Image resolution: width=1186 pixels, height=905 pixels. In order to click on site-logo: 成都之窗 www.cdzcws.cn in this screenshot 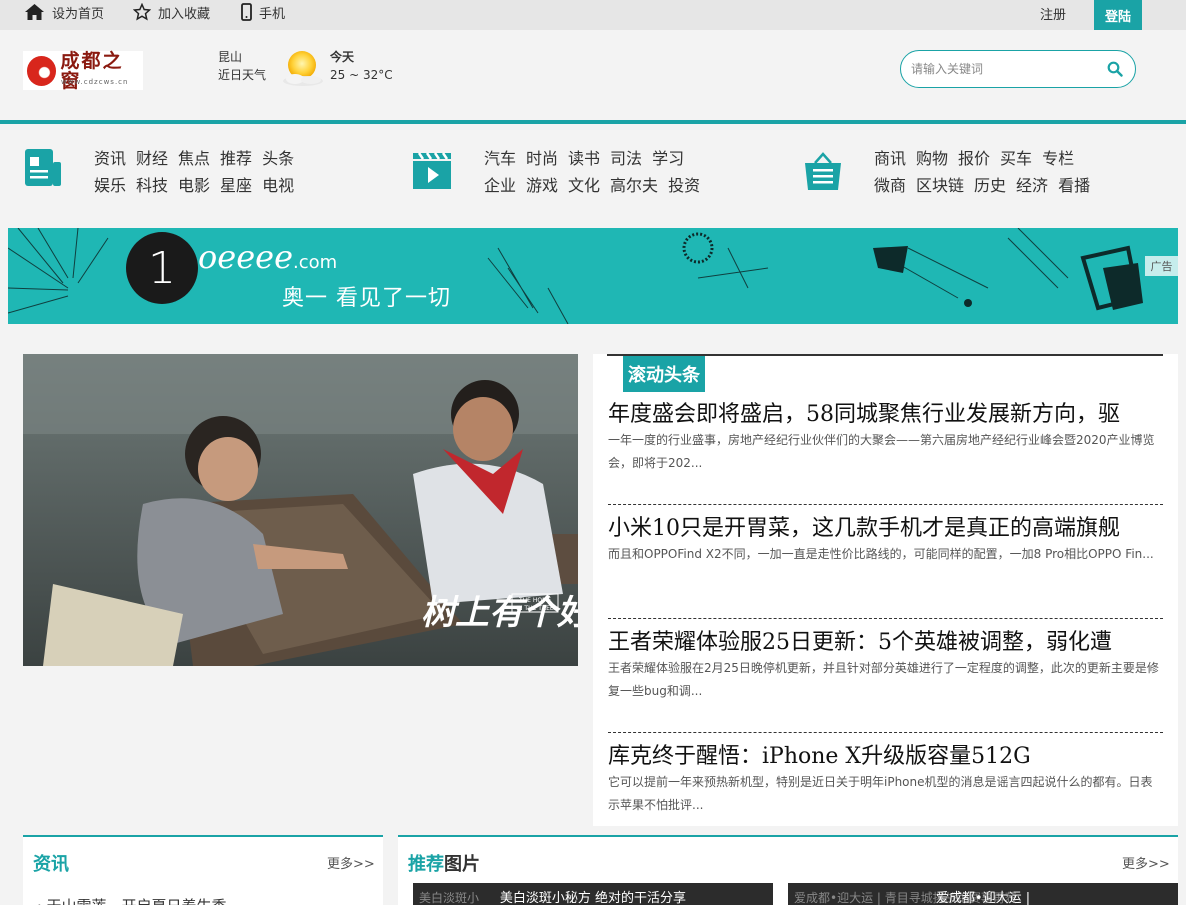, I will do `click(83, 71)`.